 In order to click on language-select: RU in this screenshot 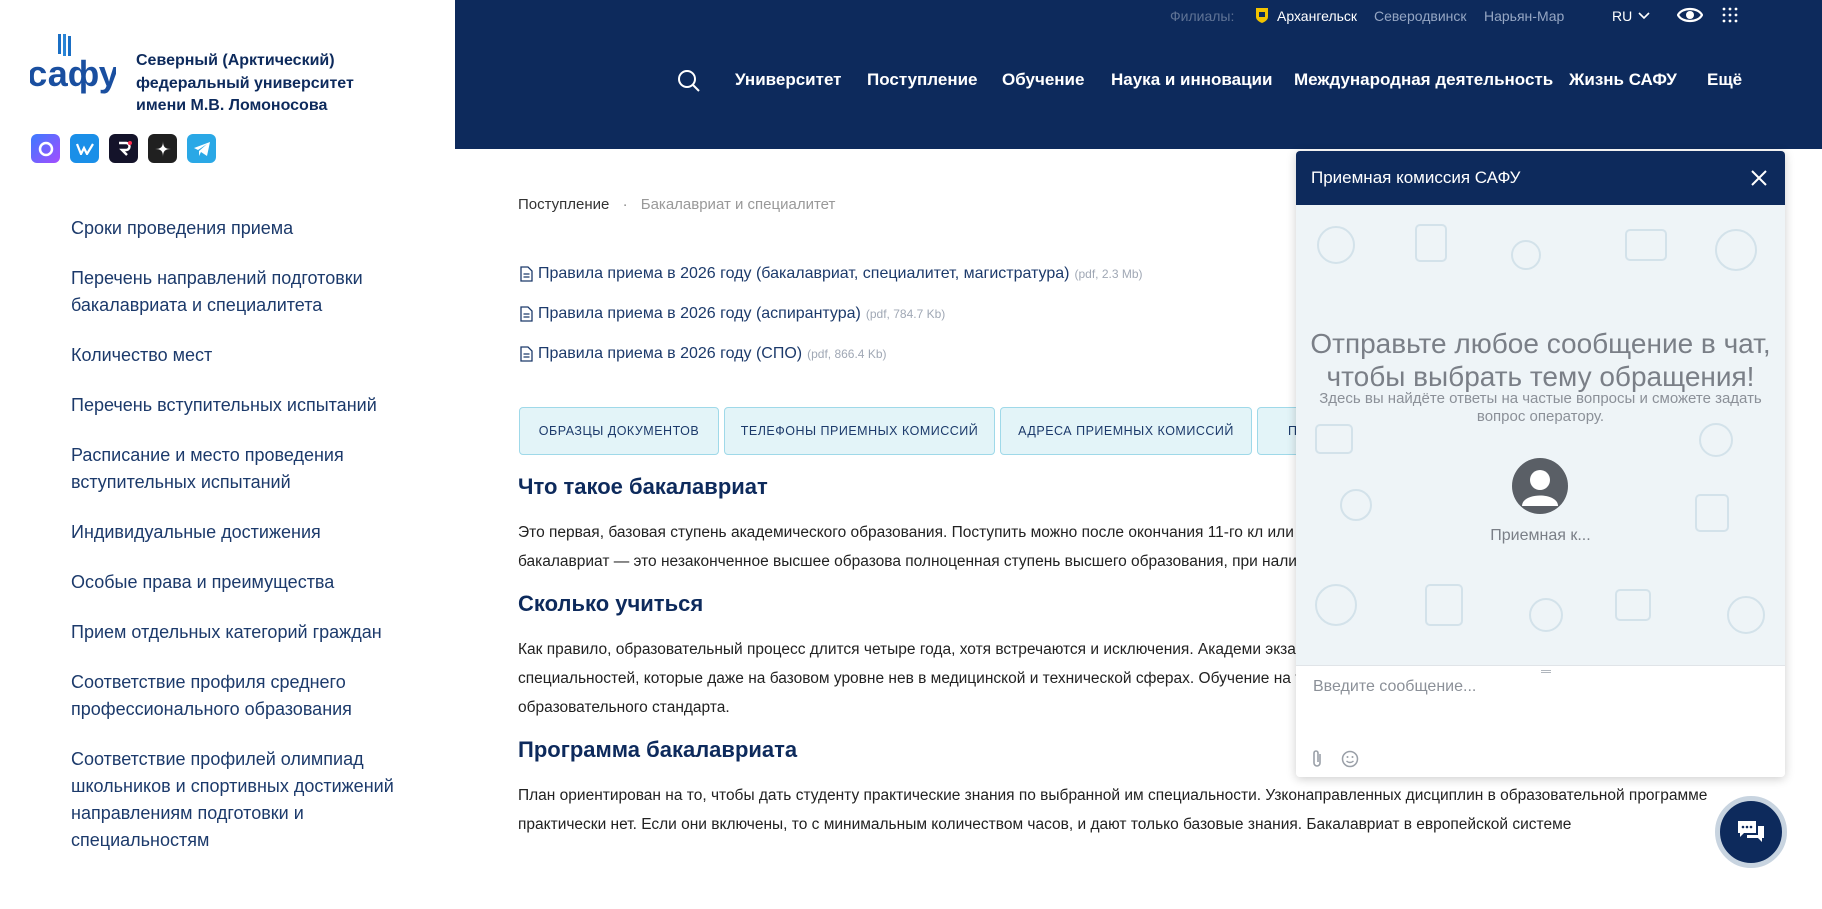, I will do `click(1622, 16)`.